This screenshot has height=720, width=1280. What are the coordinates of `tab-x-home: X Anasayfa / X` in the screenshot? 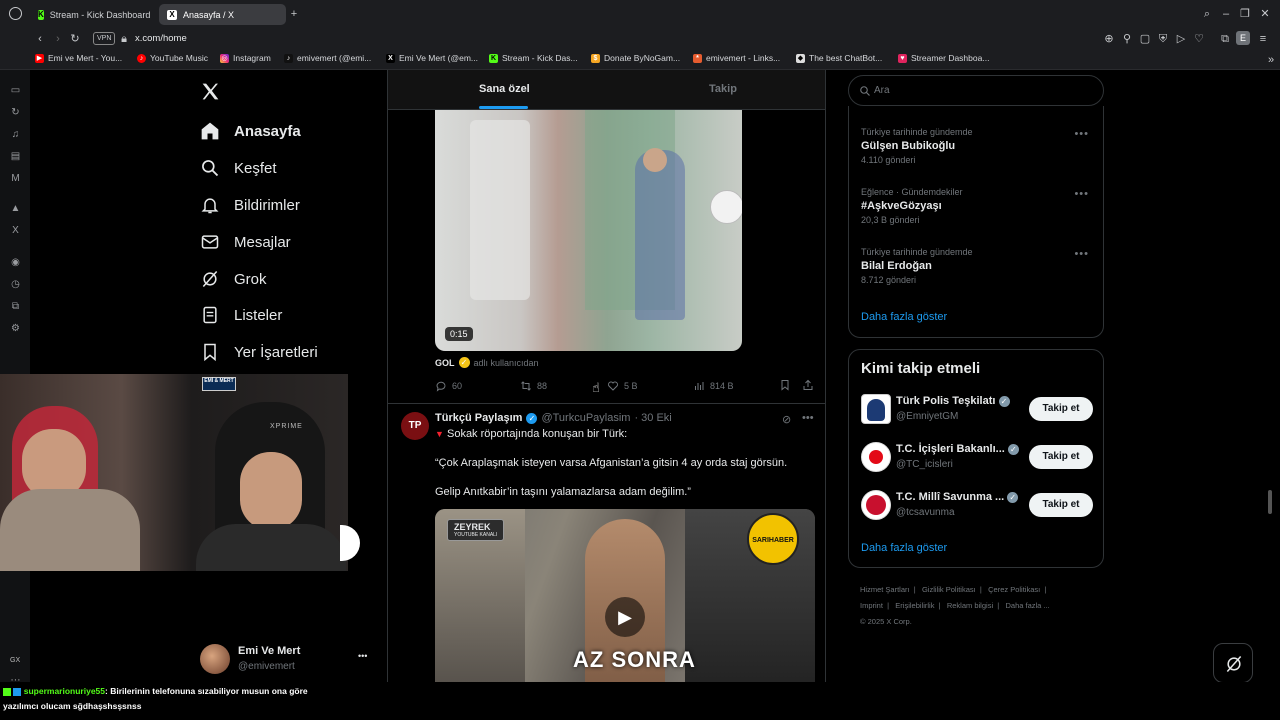 It's located at (222, 14).